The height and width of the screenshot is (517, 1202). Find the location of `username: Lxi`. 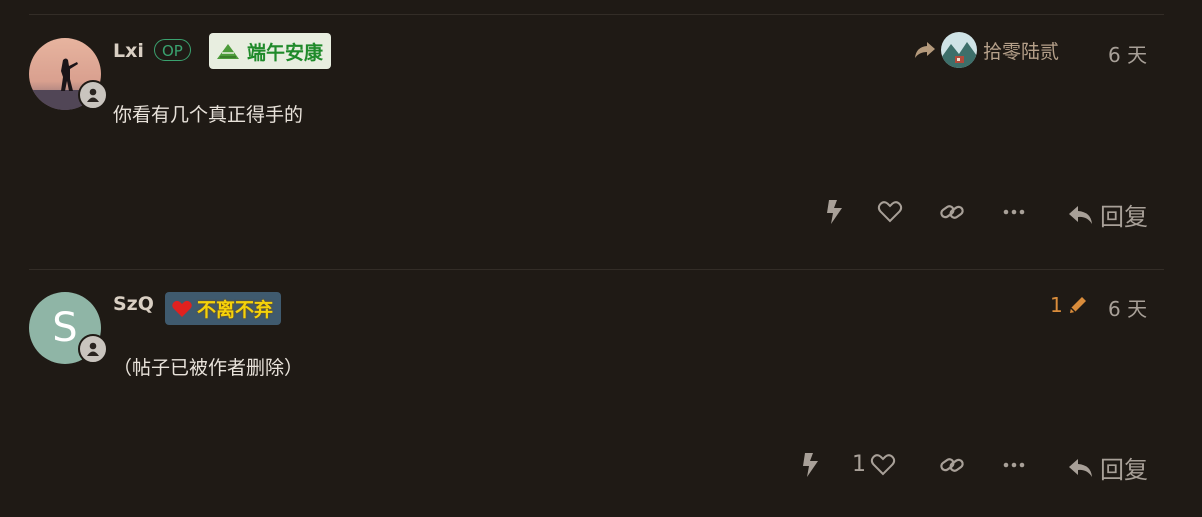

username: Lxi is located at coordinates (128, 51).